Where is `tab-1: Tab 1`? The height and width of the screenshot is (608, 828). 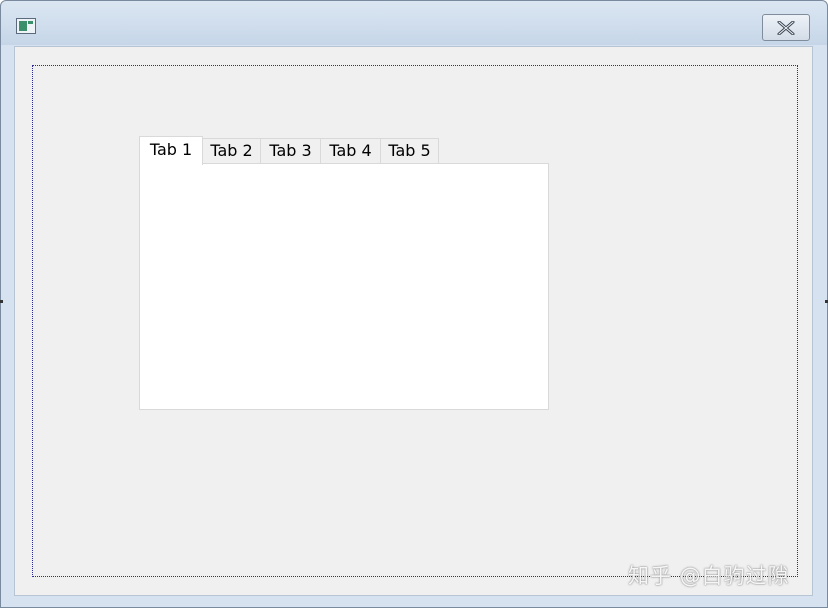 tab-1: Tab 1 is located at coordinates (171, 150).